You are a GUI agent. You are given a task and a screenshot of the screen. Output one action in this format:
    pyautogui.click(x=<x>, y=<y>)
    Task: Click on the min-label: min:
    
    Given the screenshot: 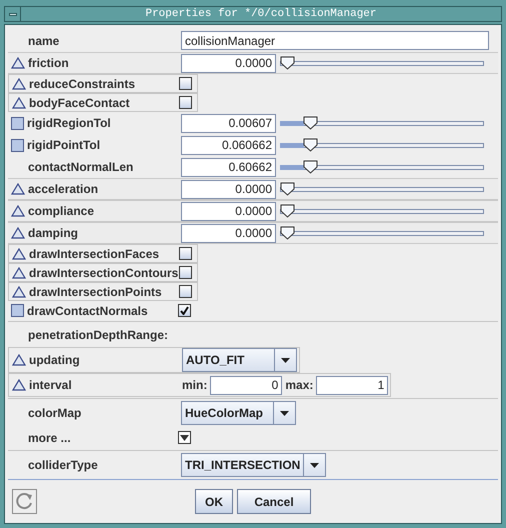 What is the action you would take?
    pyautogui.click(x=195, y=385)
    